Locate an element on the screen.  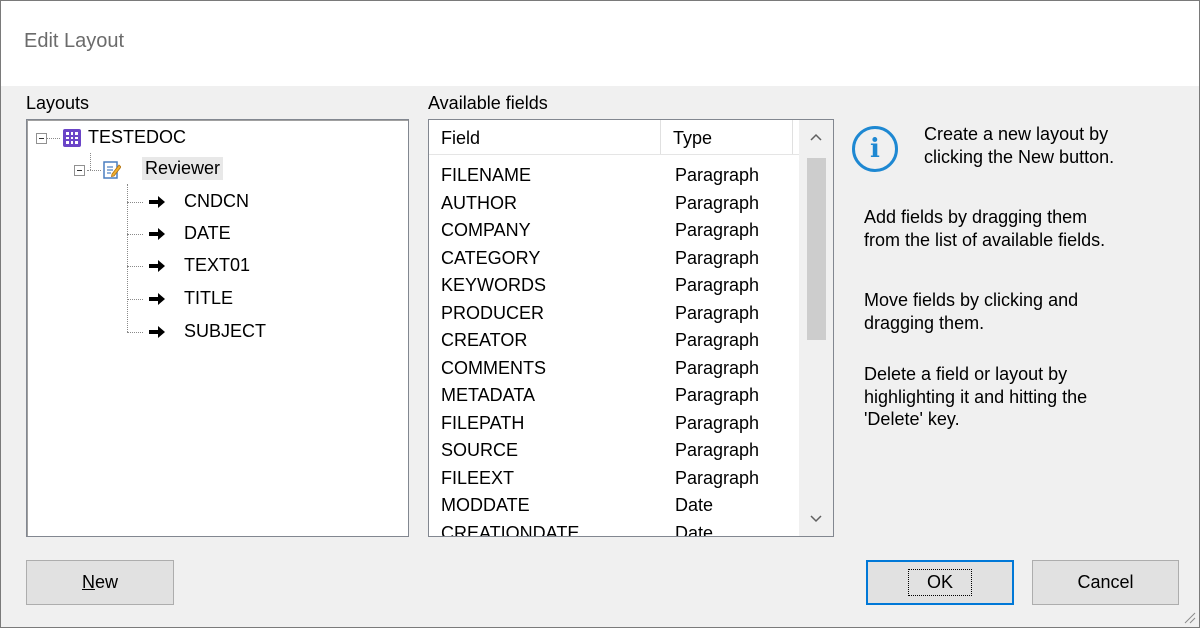
layouts-label: Layouts is located at coordinates (58, 103).